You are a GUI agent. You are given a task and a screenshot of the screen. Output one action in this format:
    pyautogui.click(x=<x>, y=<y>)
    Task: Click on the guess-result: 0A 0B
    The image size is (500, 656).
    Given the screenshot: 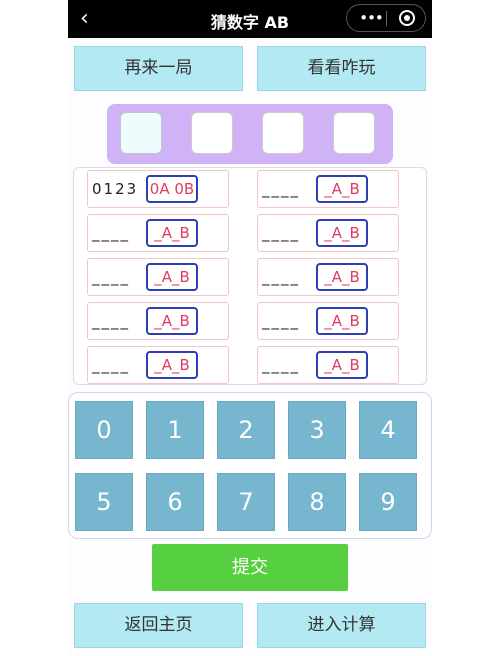 What is the action you would take?
    pyautogui.click(x=172, y=189)
    